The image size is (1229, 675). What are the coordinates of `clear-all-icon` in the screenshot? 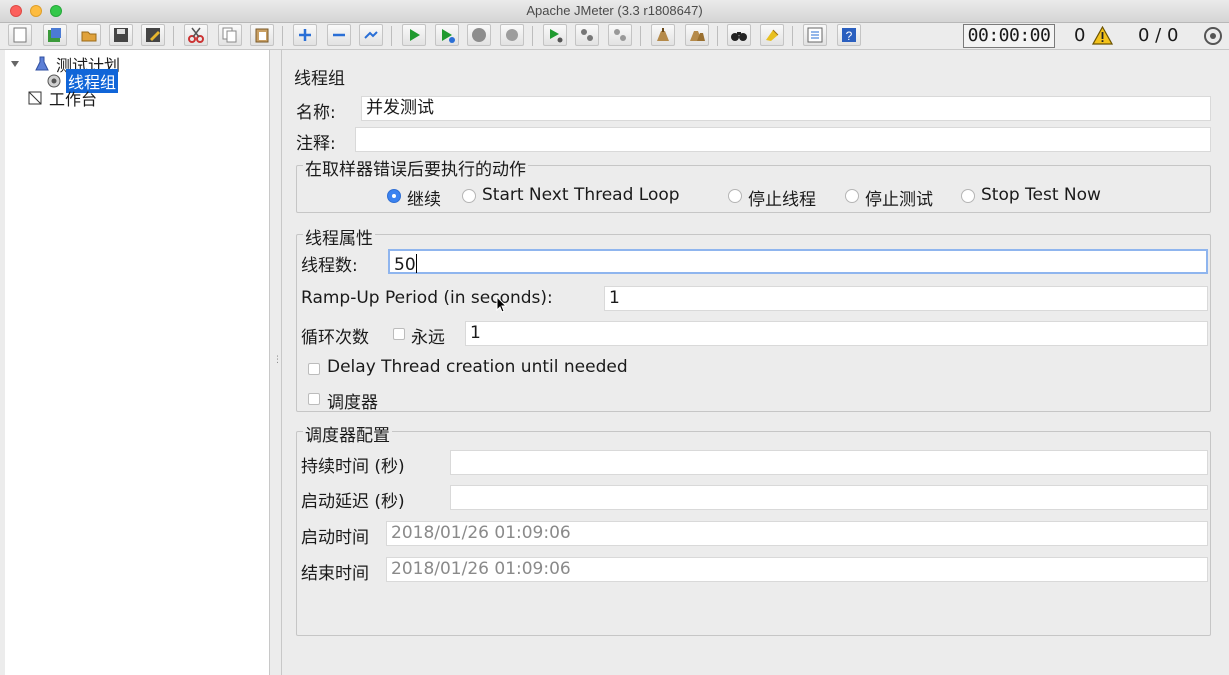 It's located at (697, 36).